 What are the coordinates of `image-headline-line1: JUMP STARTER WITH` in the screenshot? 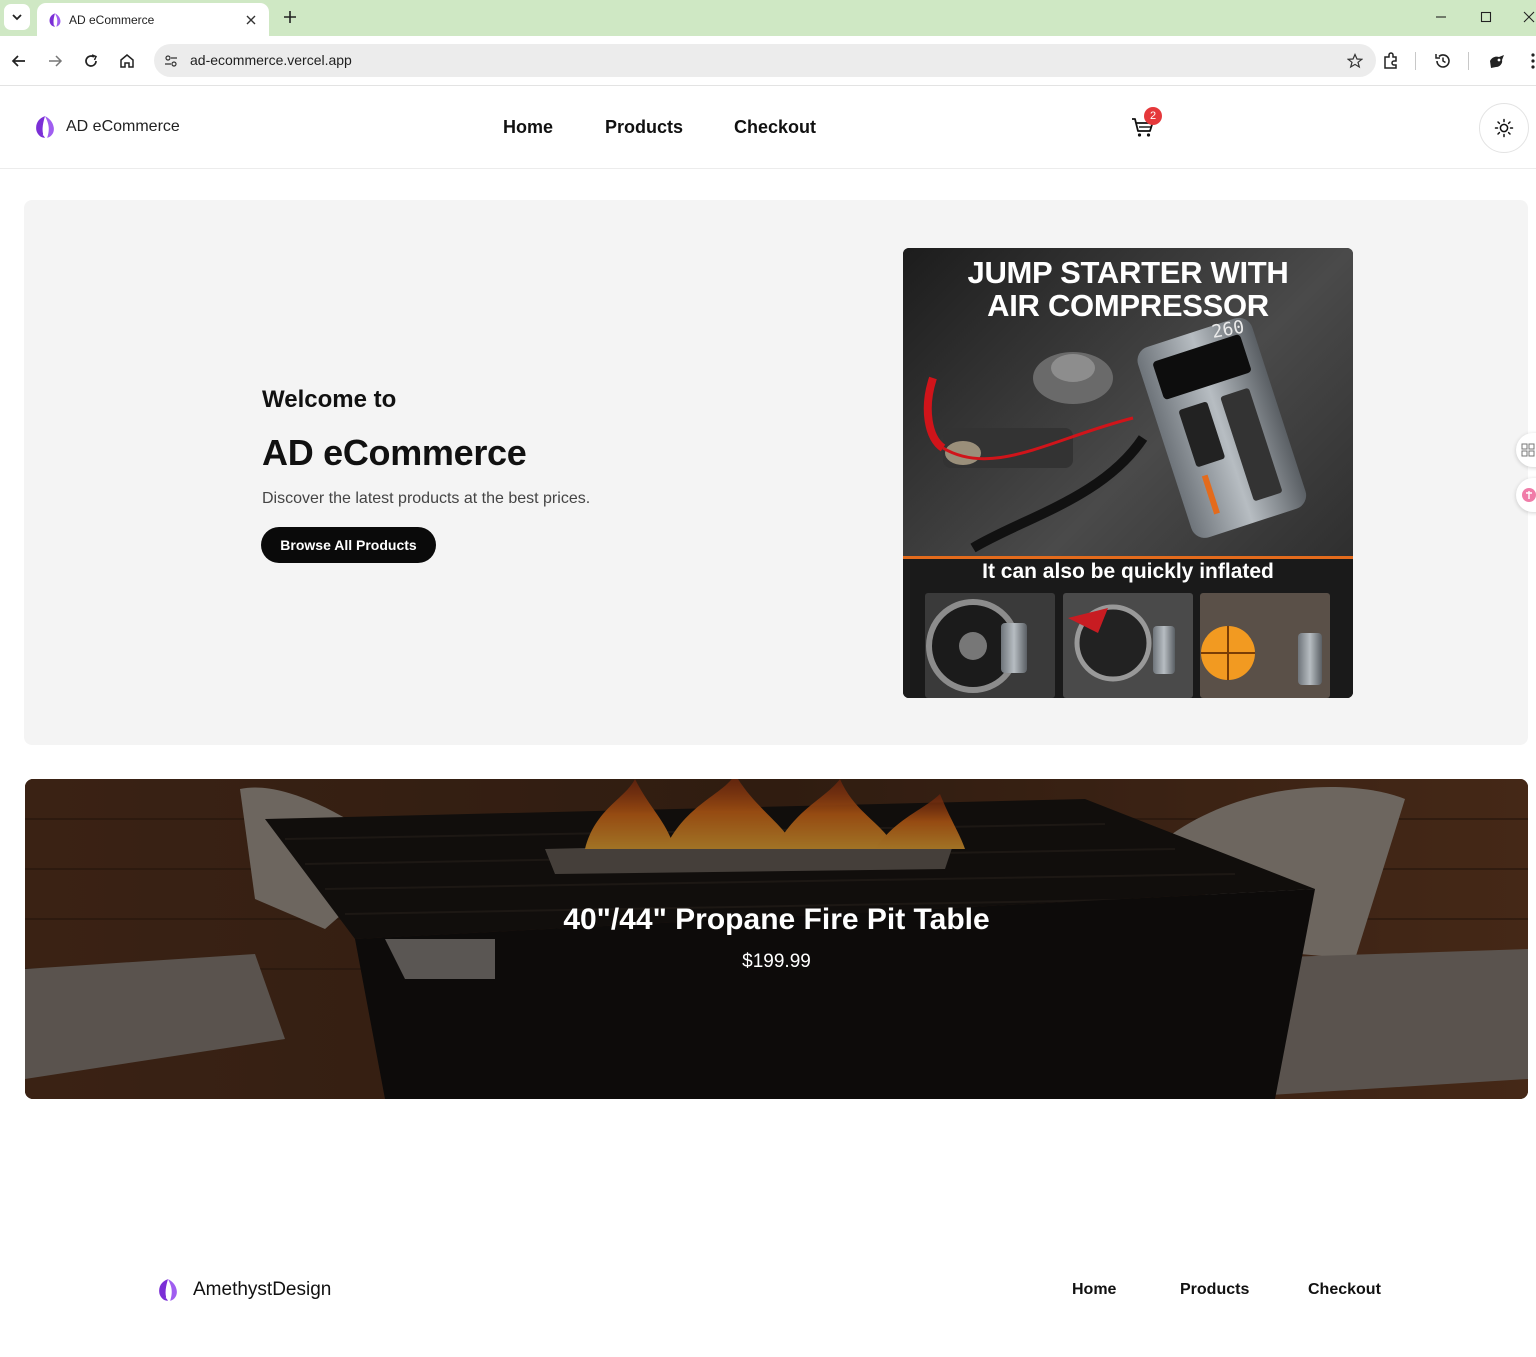 It's located at (1128, 272).